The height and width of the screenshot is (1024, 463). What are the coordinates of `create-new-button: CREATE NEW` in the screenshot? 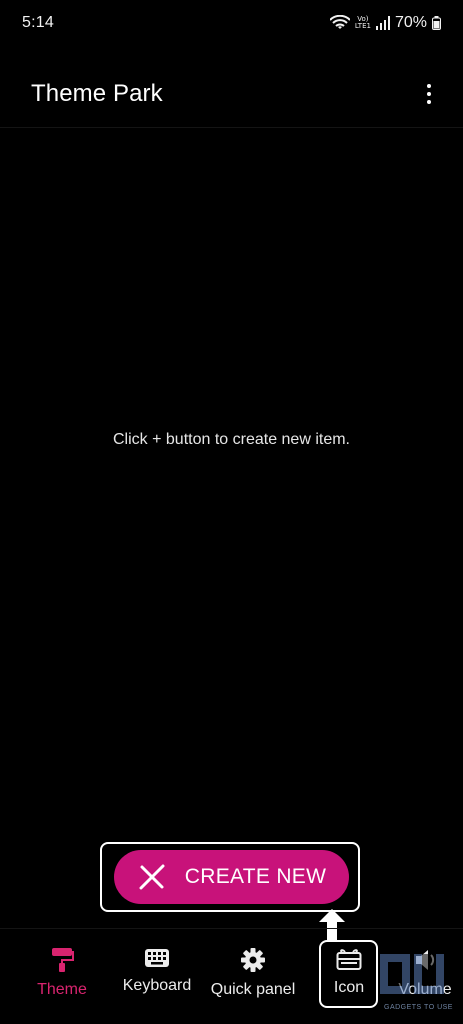 It's located at (231, 877).